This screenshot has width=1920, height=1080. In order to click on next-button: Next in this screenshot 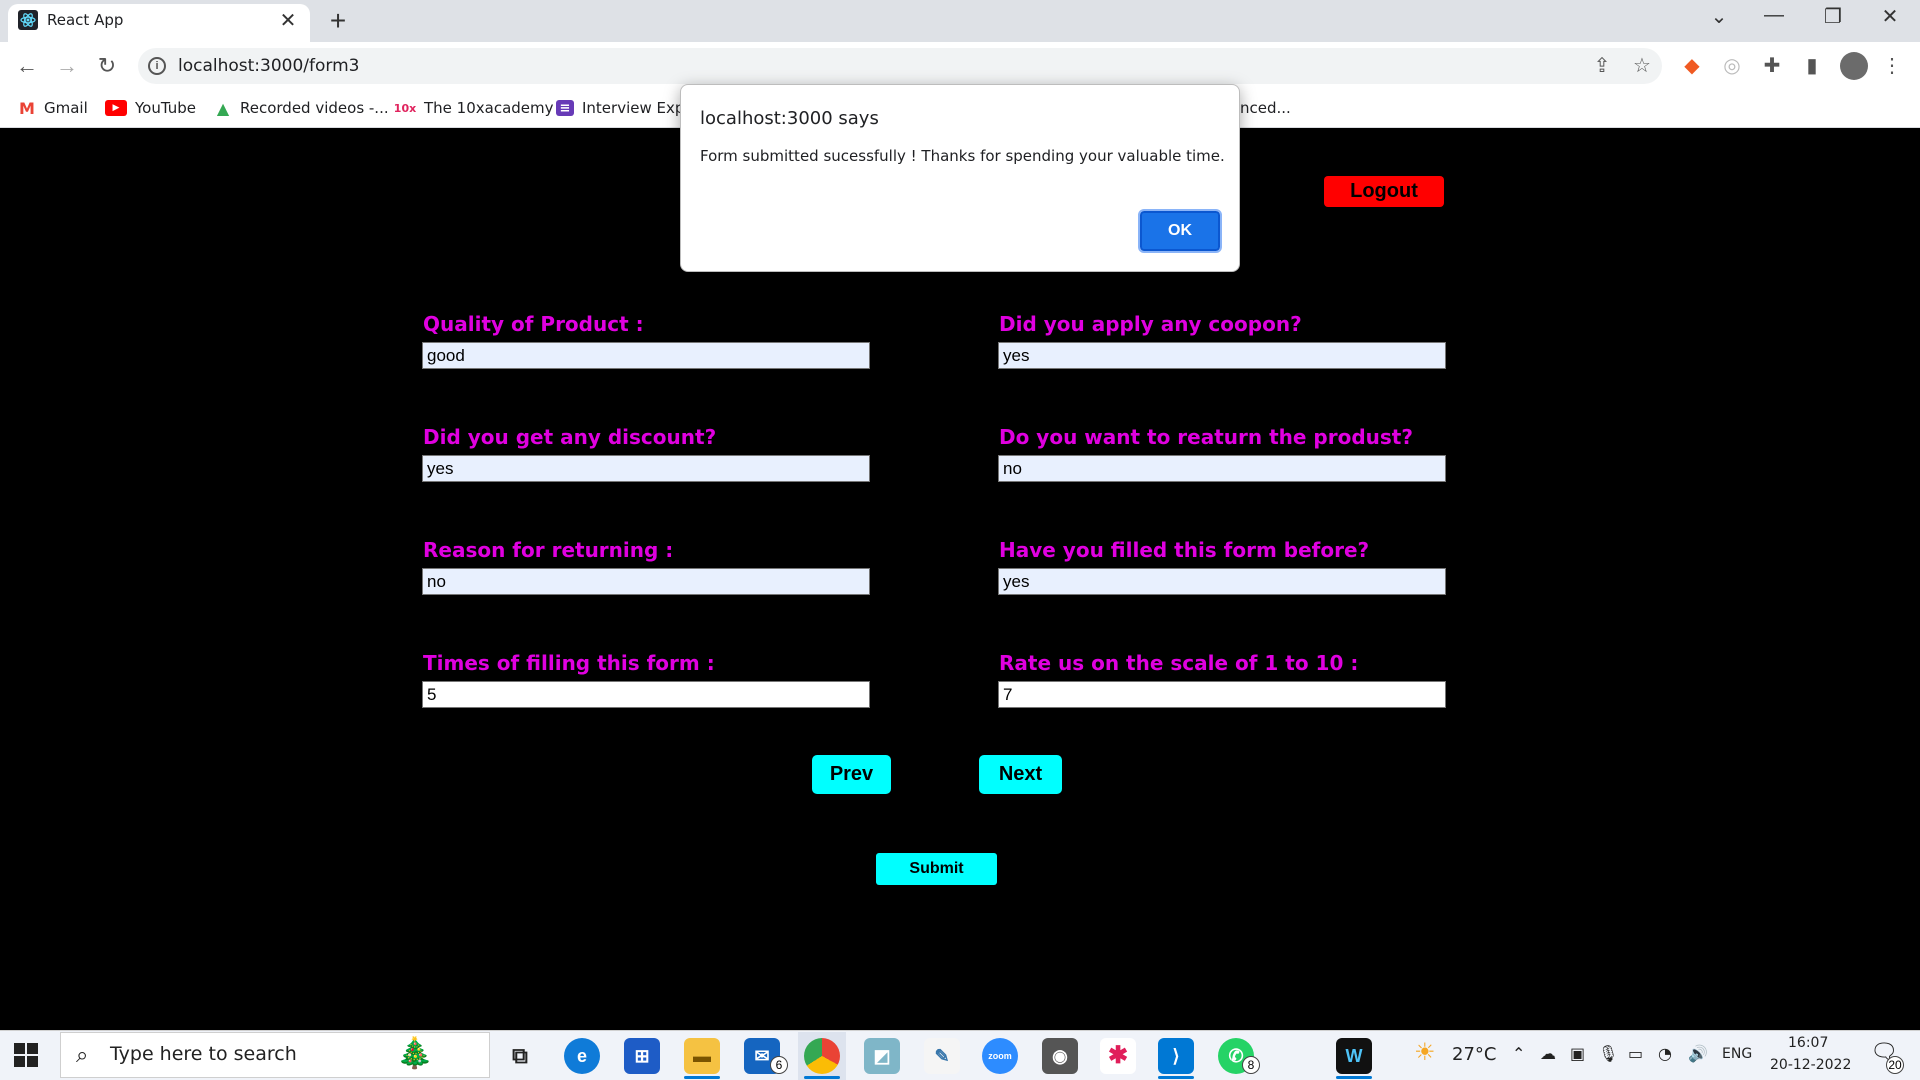, I will do `click(1020, 774)`.